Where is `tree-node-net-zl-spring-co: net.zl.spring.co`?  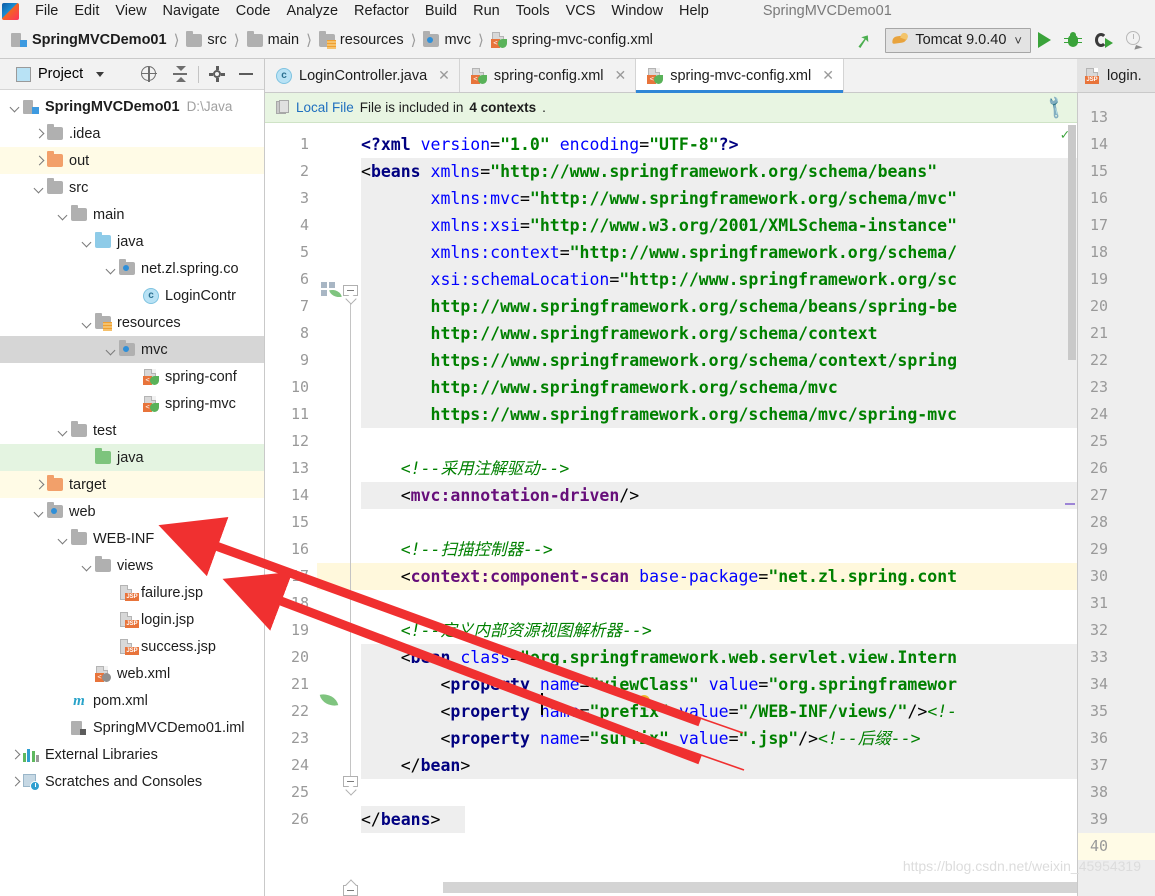
tree-node-net-zl-spring-co: net.zl.spring.co is located at coordinates (132, 268).